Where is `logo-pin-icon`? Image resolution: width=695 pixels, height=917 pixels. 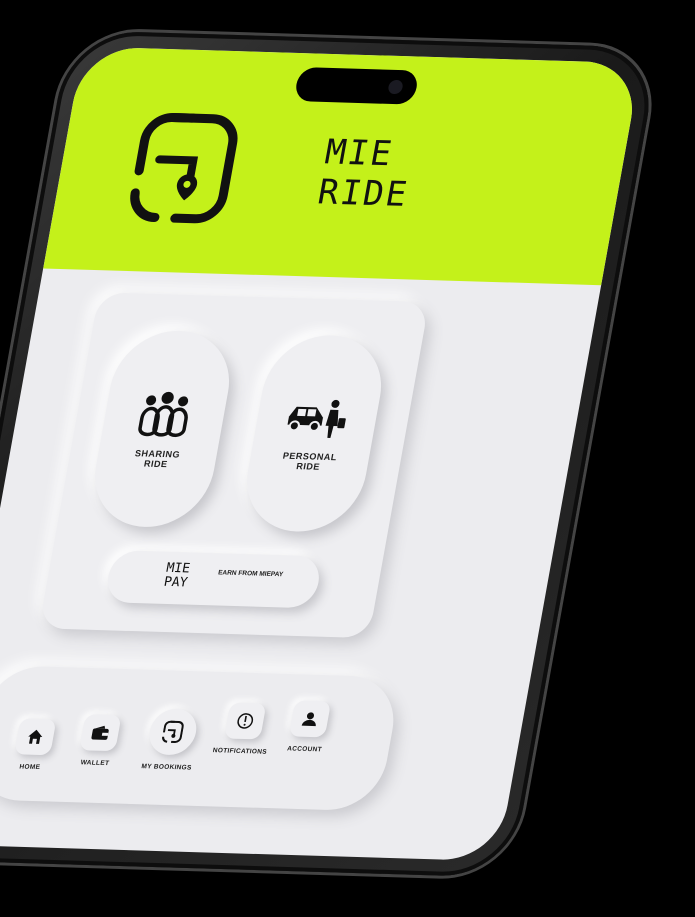 logo-pin-icon is located at coordinates (173, 731).